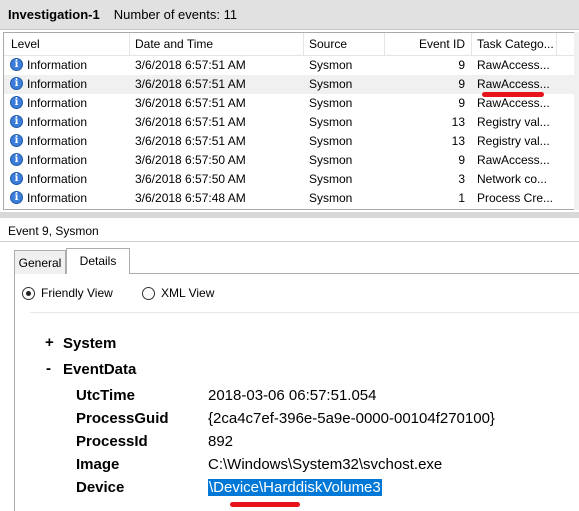 The width and height of the screenshot is (579, 511). Describe the element at coordinates (426, 45) in the screenshot. I see `column-event-id: Event ID` at that location.